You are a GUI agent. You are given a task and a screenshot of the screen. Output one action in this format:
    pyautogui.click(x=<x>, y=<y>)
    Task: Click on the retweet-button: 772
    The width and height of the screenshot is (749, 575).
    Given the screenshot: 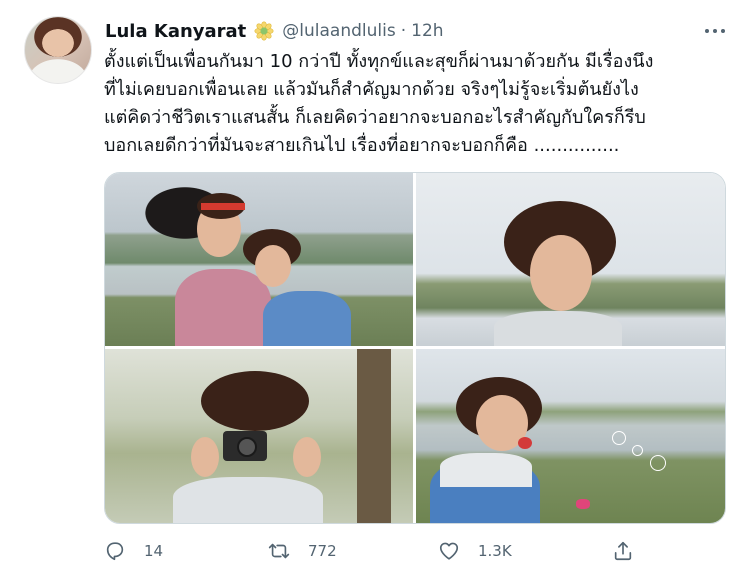 What is the action you would take?
    pyautogui.click(x=302, y=551)
    